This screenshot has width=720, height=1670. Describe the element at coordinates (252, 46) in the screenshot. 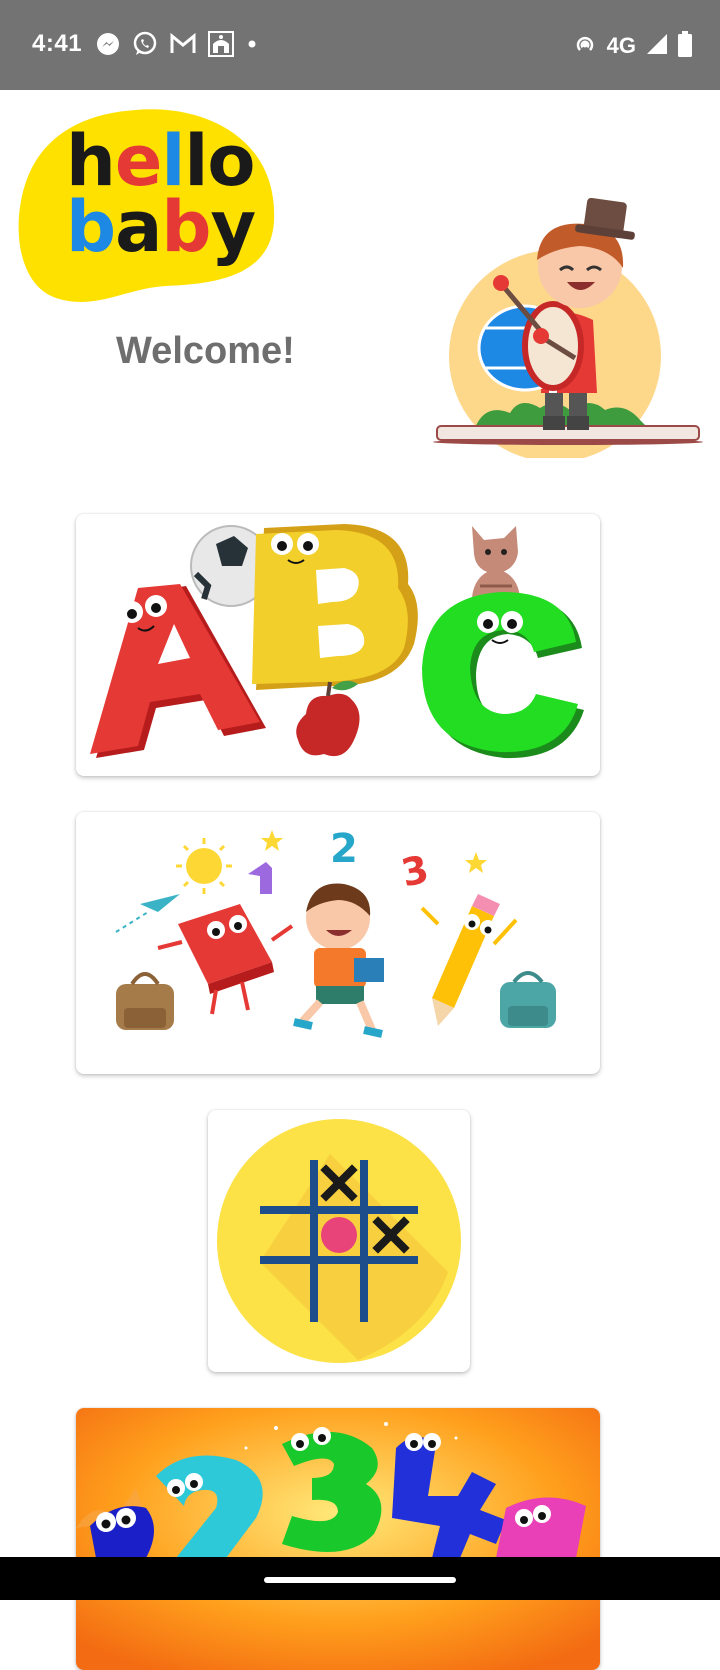

I see `dot-icon` at that location.